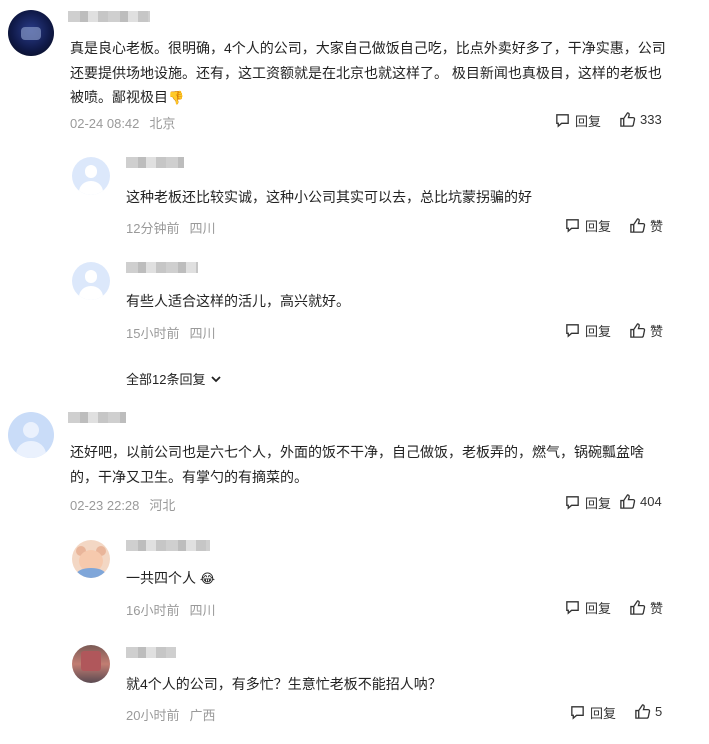 This screenshot has width=709, height=744. I want to click on location: 河北, so click(162, 505).